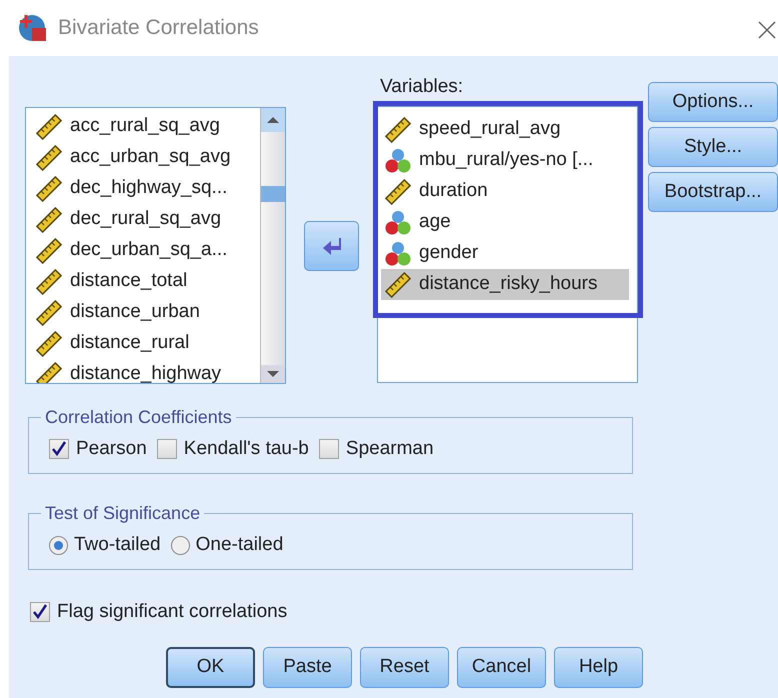 The image size is (778, 698). Describe the element at coordinates (246, 448) in the screenshot. I see `checkbox-label: Kendall's tau-b` at that location.